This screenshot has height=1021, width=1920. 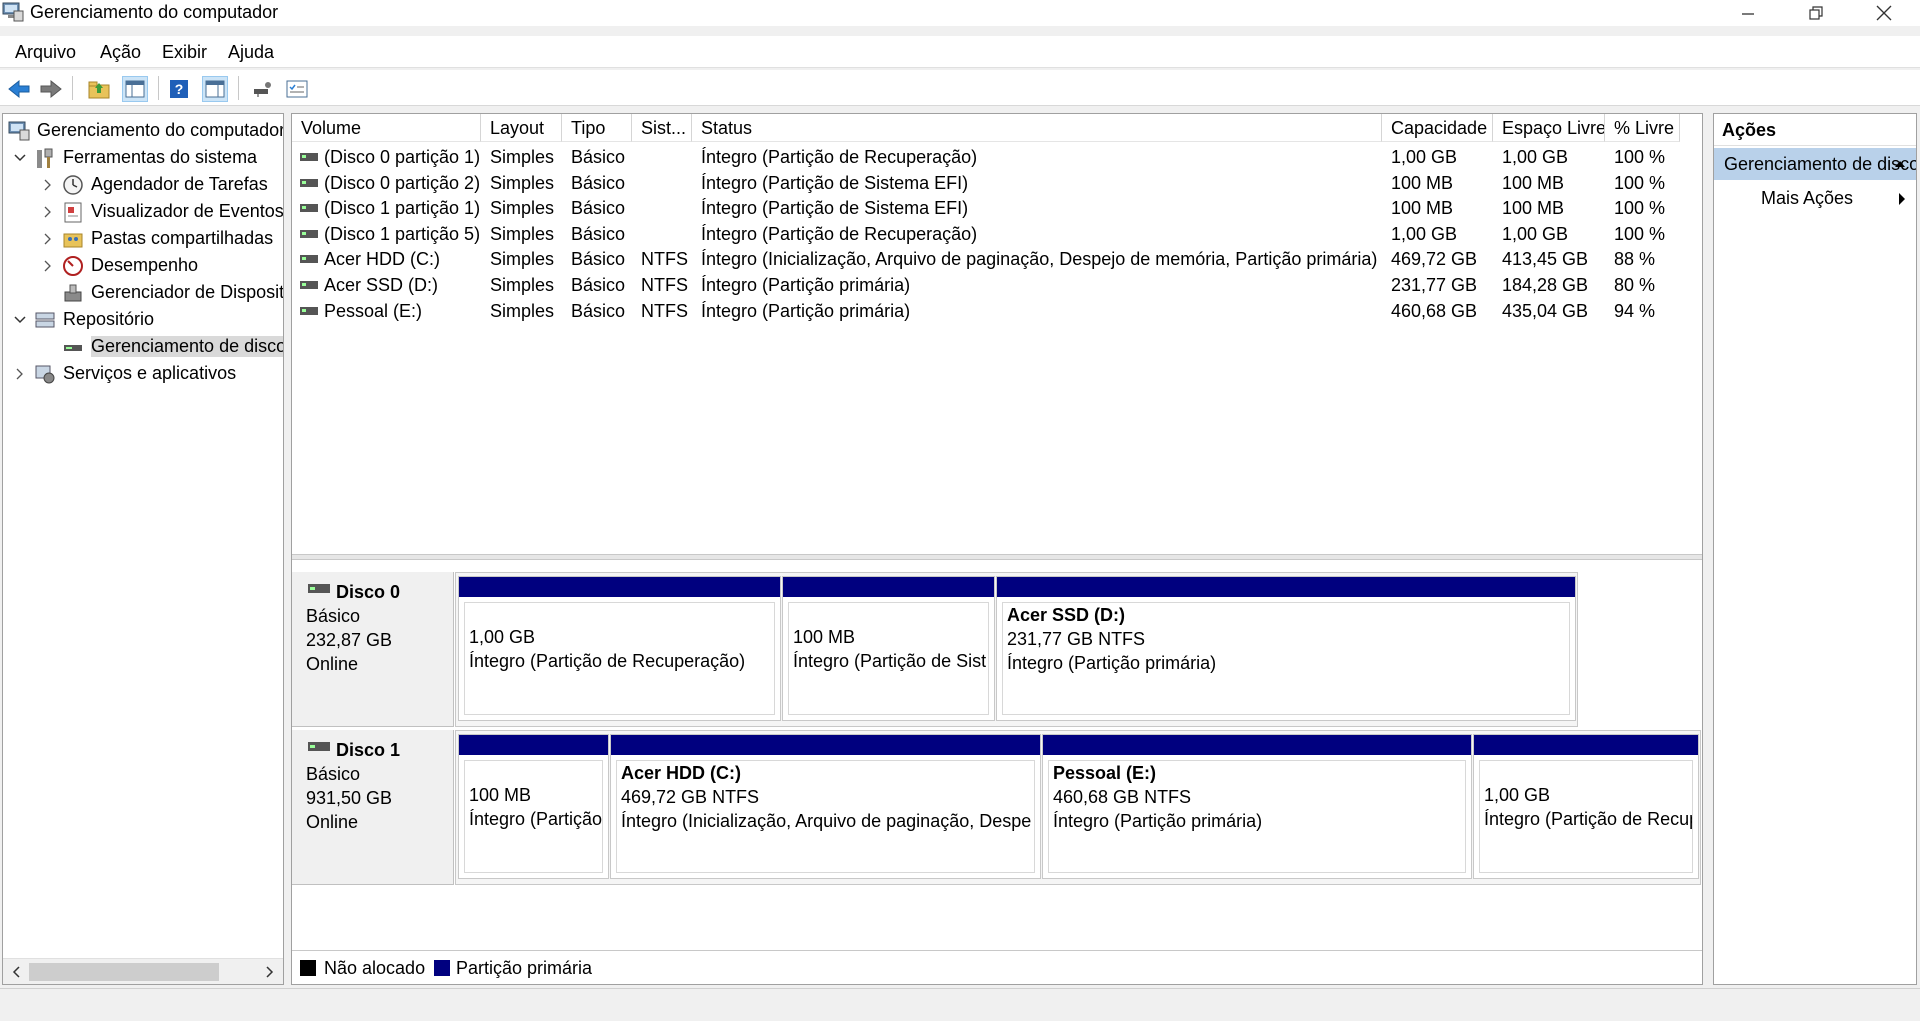 What do you see at coordinates (99, 89) in the screenshot?
I see `up-folder-button` at bounding box center [99, 89].